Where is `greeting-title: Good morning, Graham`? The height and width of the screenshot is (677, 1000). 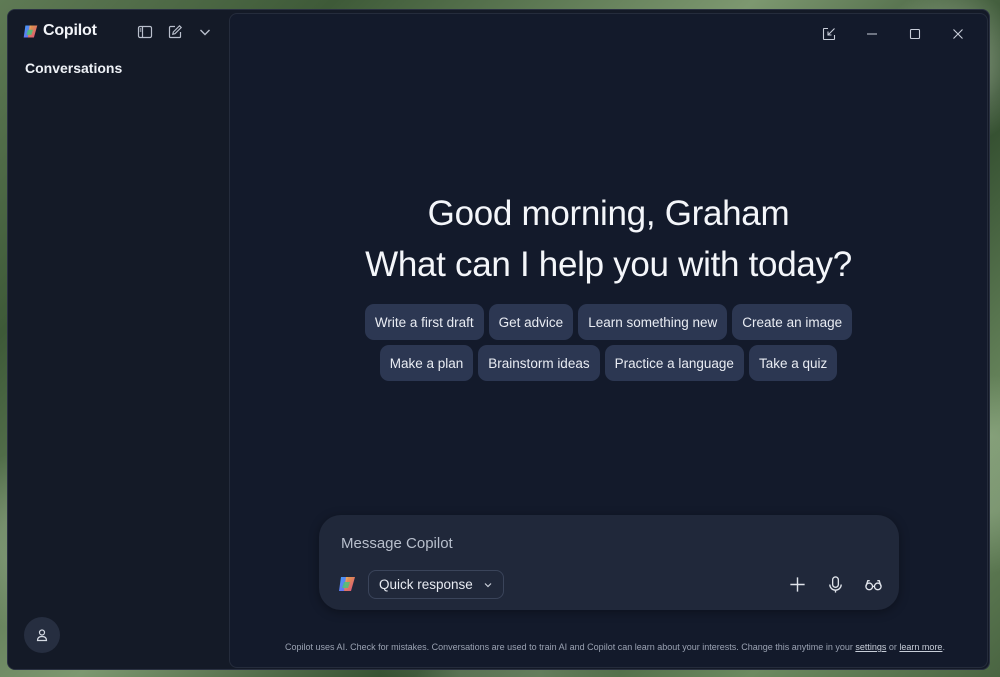 greeting-title: Good morning, Graham is located at coordinates (608, 213).